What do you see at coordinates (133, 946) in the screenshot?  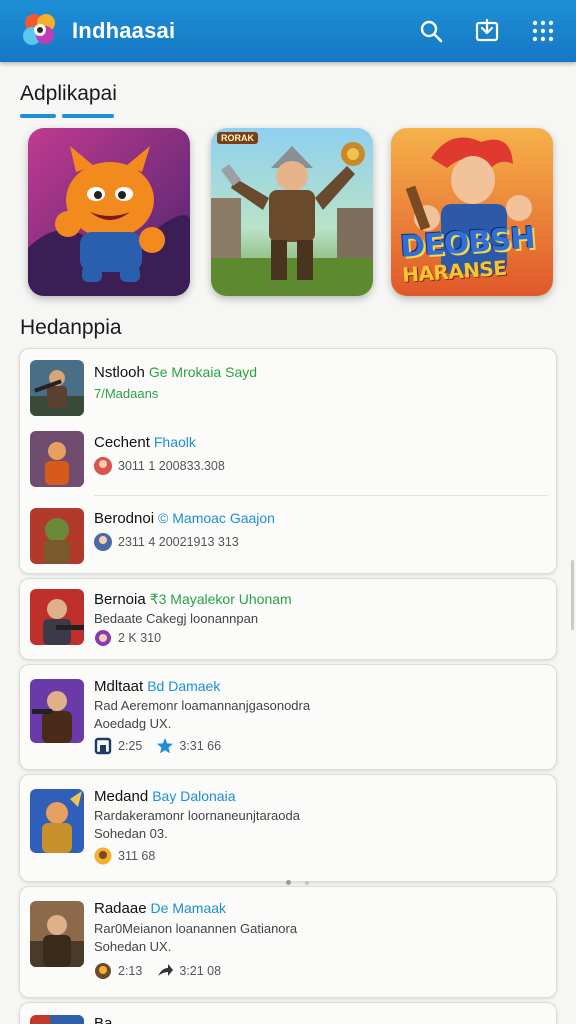 I see `app-subtitle-2: Sohedan UX.` at bounding box center [133, 946].